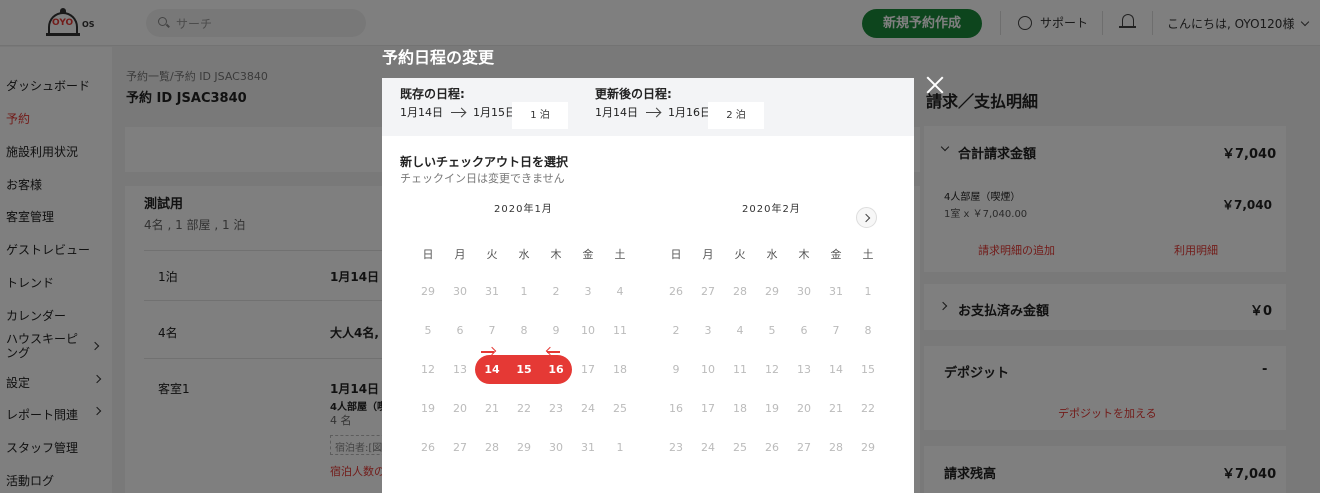 This screenshot has width=1320, height=493. Describe the element at coordinates (676, 409) in the screenshot. I see `calendar-day: 16` at that location.